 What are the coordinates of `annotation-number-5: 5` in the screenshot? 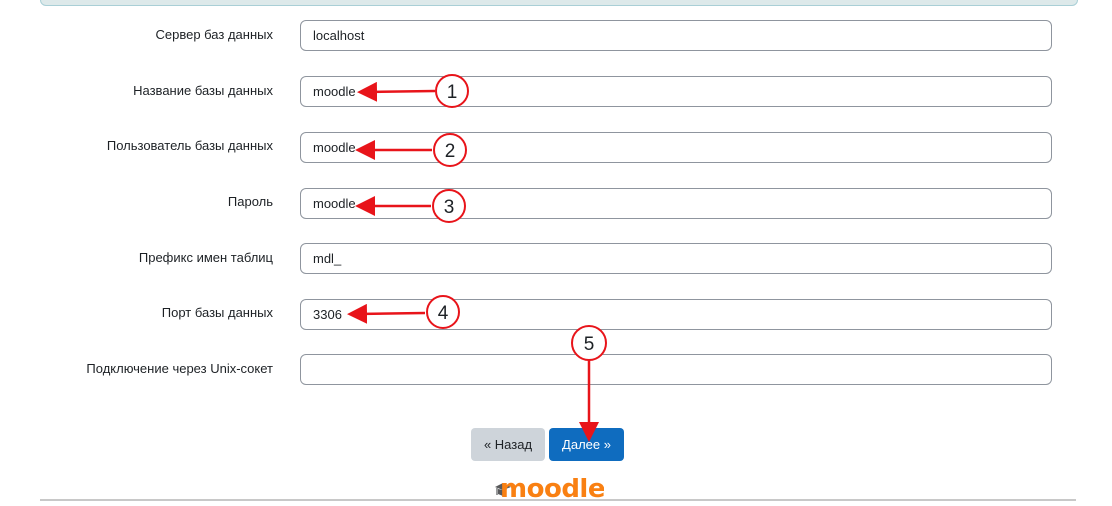 It's located at (589, 344).